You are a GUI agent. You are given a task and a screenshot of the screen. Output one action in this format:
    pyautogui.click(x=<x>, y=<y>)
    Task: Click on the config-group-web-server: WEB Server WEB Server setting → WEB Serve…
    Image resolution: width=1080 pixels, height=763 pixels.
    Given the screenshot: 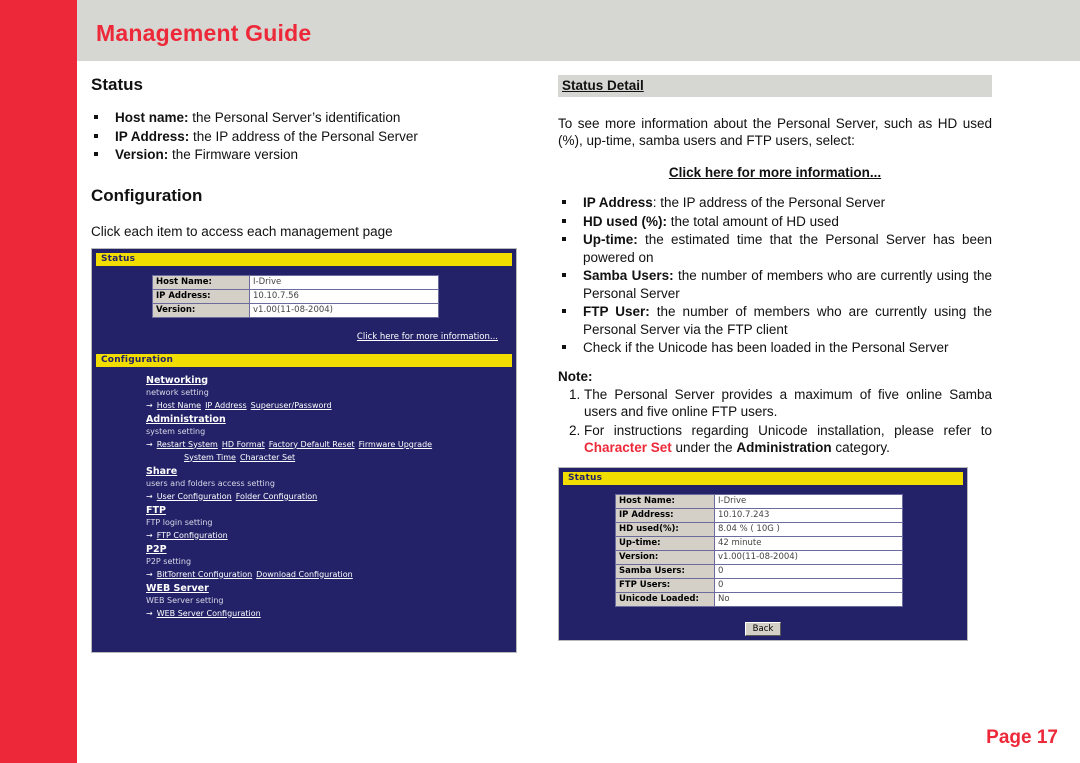 What is the action you would take?
    pyautogui.click(x=326, y=601)
    